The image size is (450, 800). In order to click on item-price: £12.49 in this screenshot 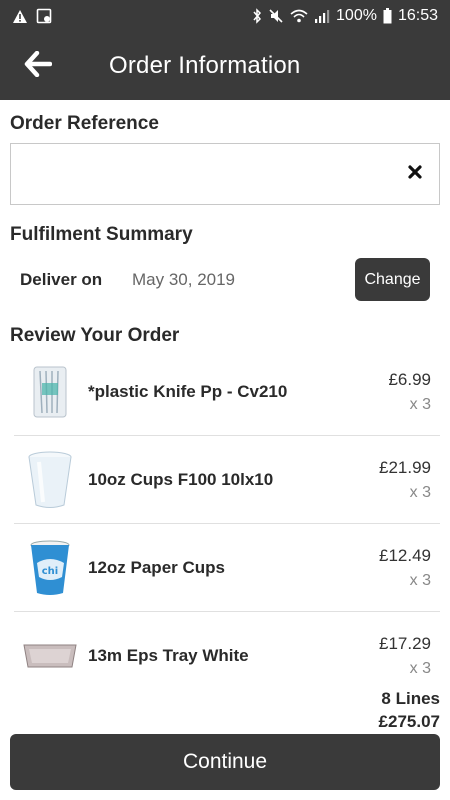, I will do `click(405, 555)`.